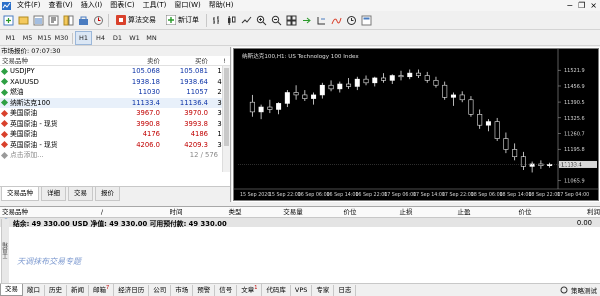 Image resolution: width=600 pixels, height=296 pixels. I want to click on toolbox-tab-label: 市场, so click(182, 289).